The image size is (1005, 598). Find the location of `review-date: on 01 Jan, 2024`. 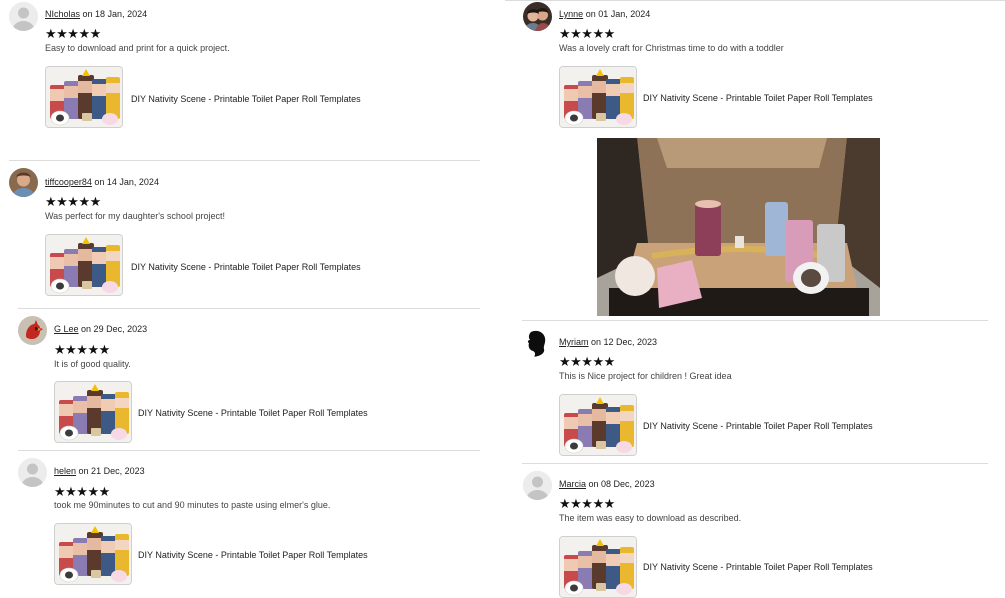

review-date: on 01 Jan, 2024 is located at coordinates (618, 14).